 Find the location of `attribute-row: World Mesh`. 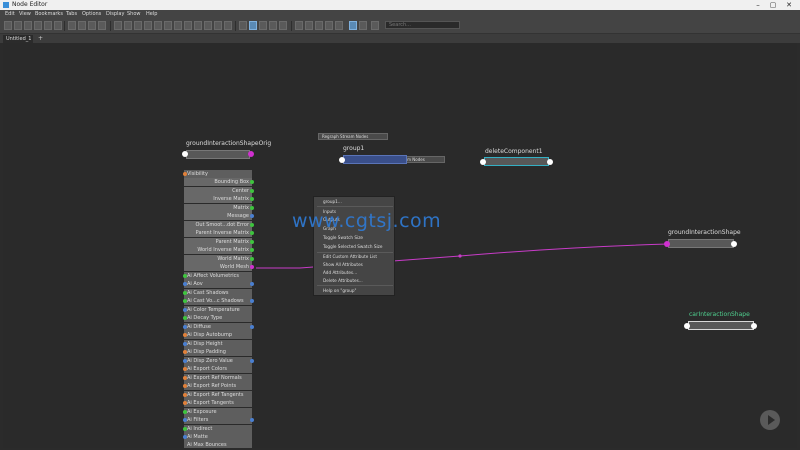

attribute-row: World Mesh is located at coordinates (218, 267).